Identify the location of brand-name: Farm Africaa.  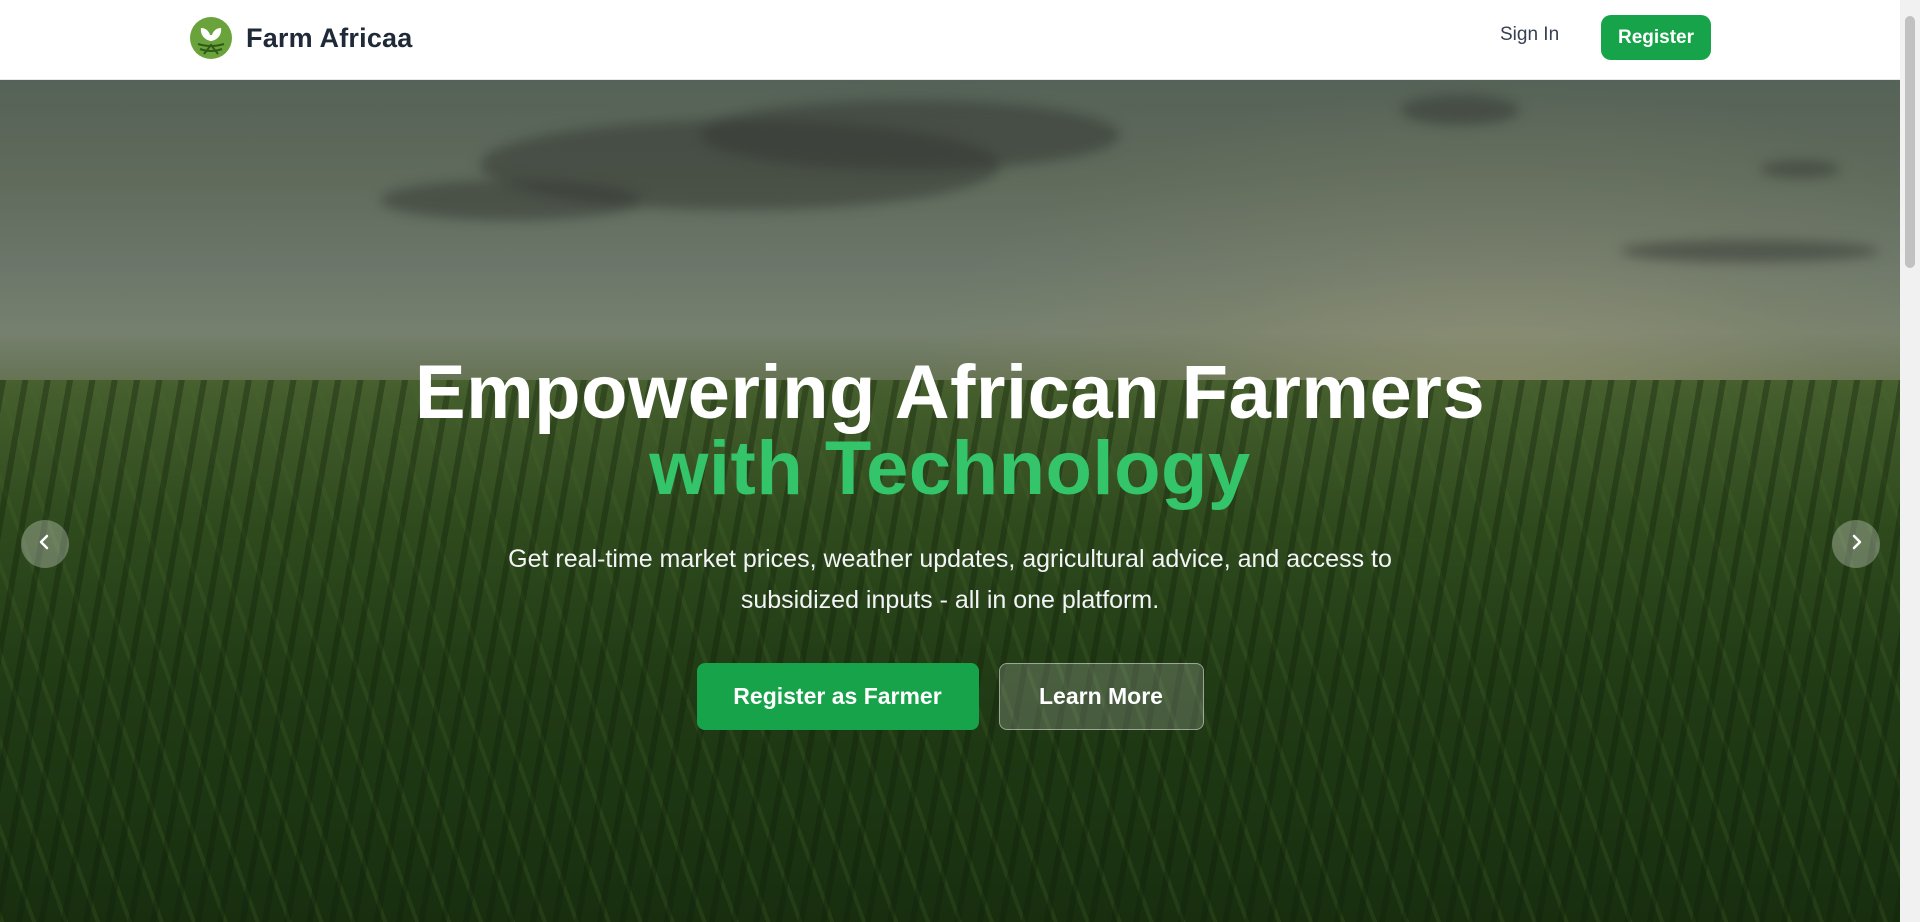
(329, 37).